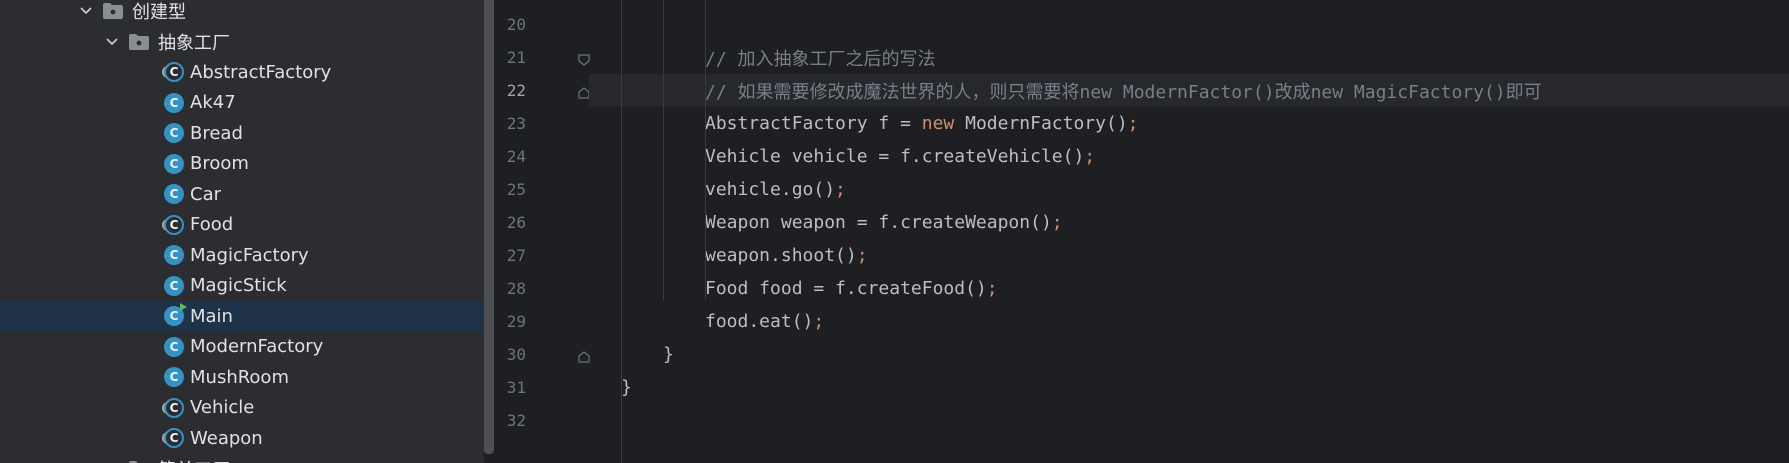  I want to click on line-number: 27, so click(516, 255).